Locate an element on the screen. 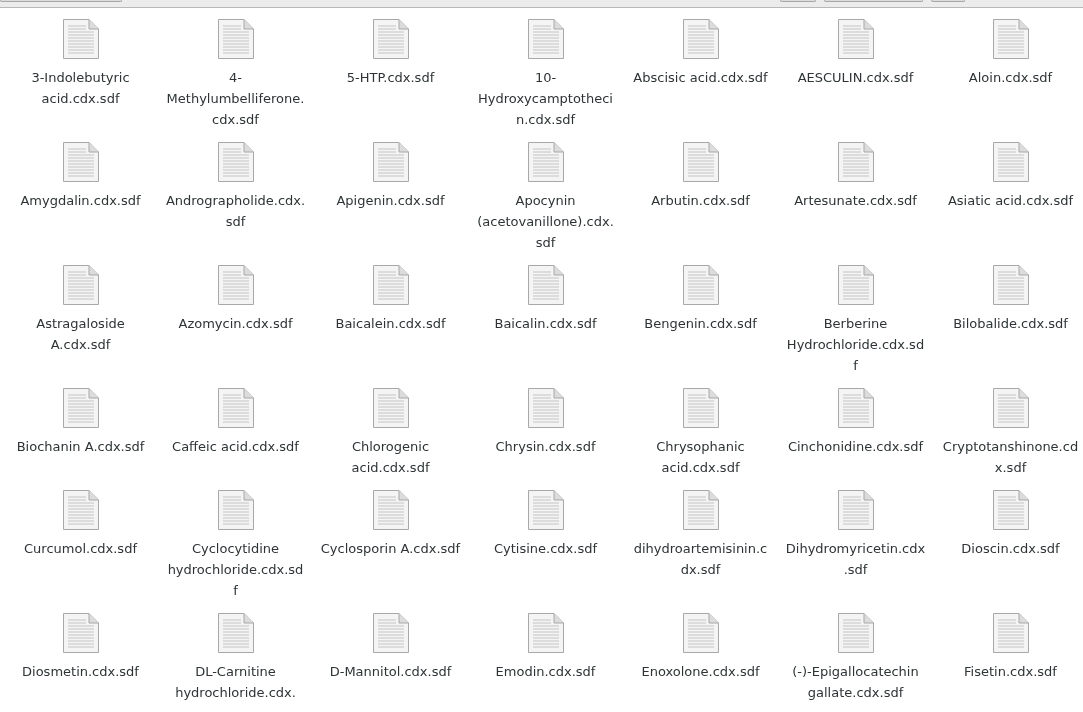  file-name: Biochanin A.cdx.sdf is located at coordinates (80, 446).